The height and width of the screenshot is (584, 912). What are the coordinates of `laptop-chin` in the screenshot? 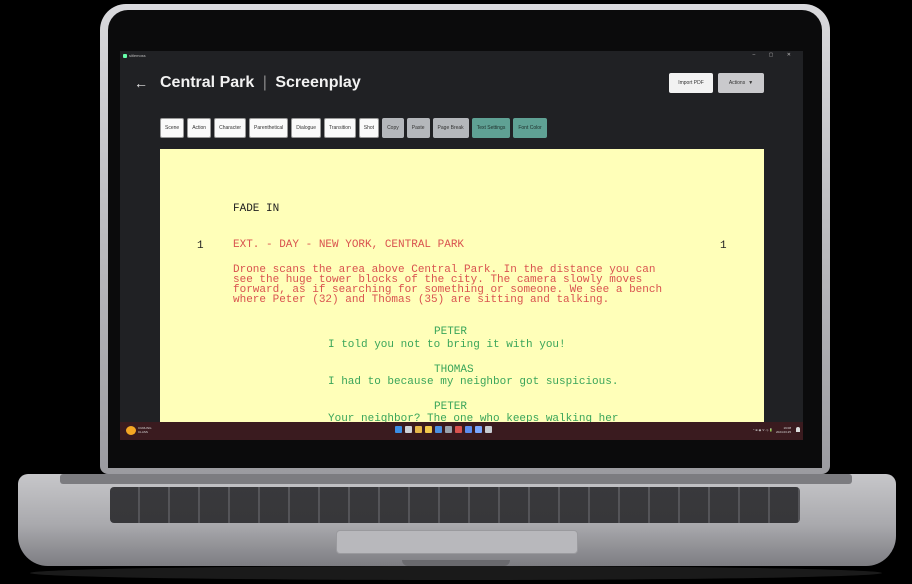 It's located at (465, 454).